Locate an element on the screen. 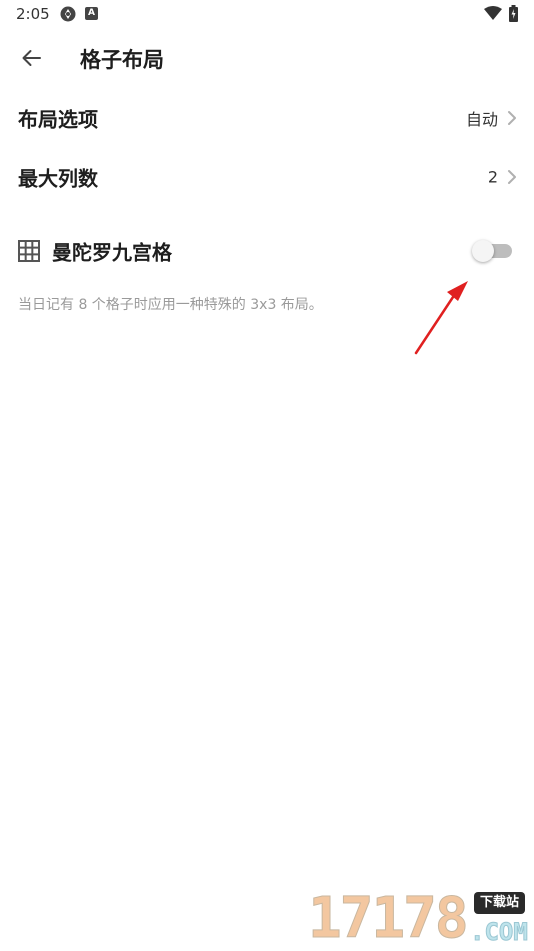  status-time: 2:05 is located at coordinates (33, 14).